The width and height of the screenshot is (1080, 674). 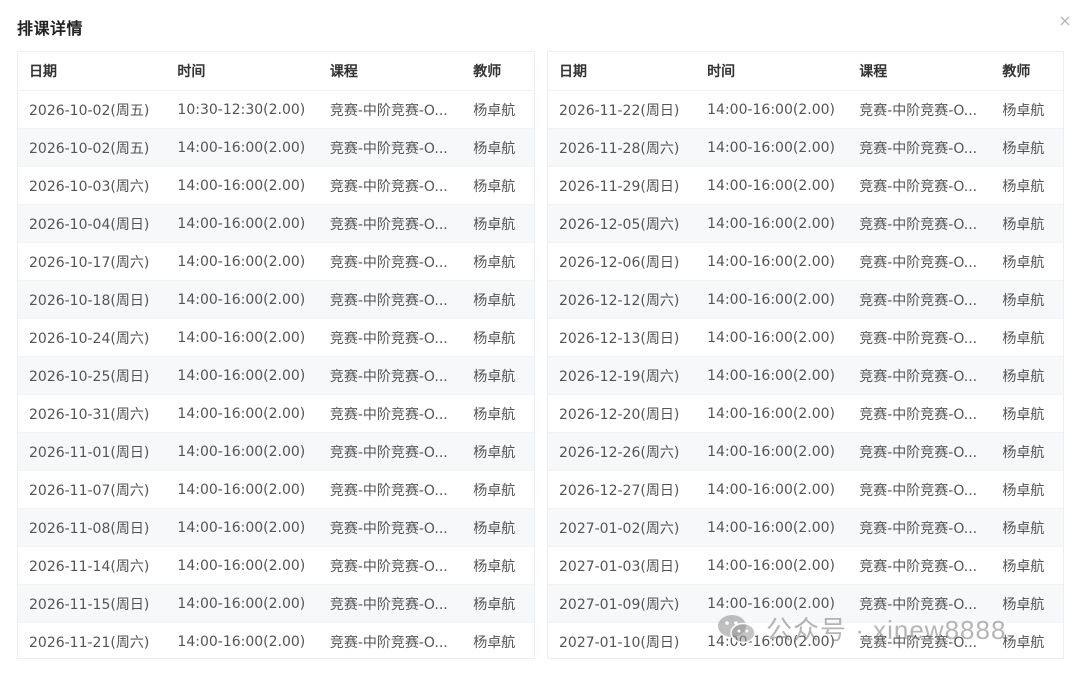 What do you see at coordinates (573, 72) in the screenshot?
I see `column-header-date: 日期` at bounding box center [573, 72].